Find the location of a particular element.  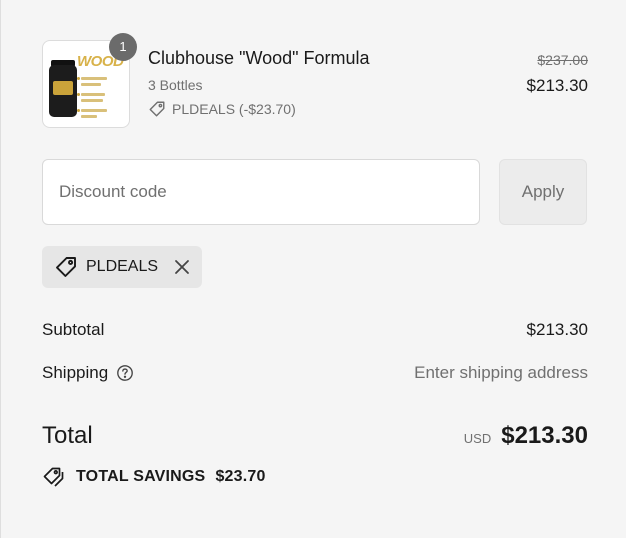

savings-value: $23.70 is located at coordinates (240, 476).